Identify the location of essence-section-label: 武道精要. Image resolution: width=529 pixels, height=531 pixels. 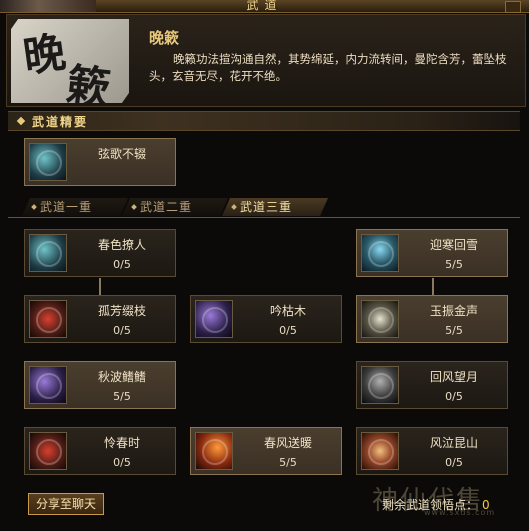
(60, 122).